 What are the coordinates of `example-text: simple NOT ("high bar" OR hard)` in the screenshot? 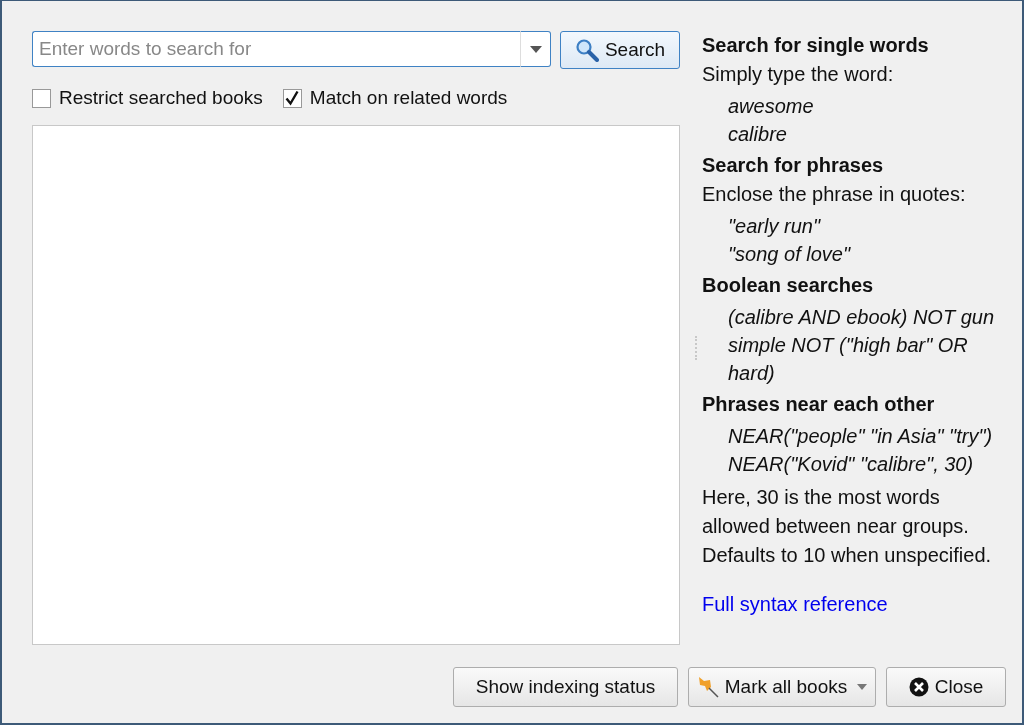 It's located at (848, 359).